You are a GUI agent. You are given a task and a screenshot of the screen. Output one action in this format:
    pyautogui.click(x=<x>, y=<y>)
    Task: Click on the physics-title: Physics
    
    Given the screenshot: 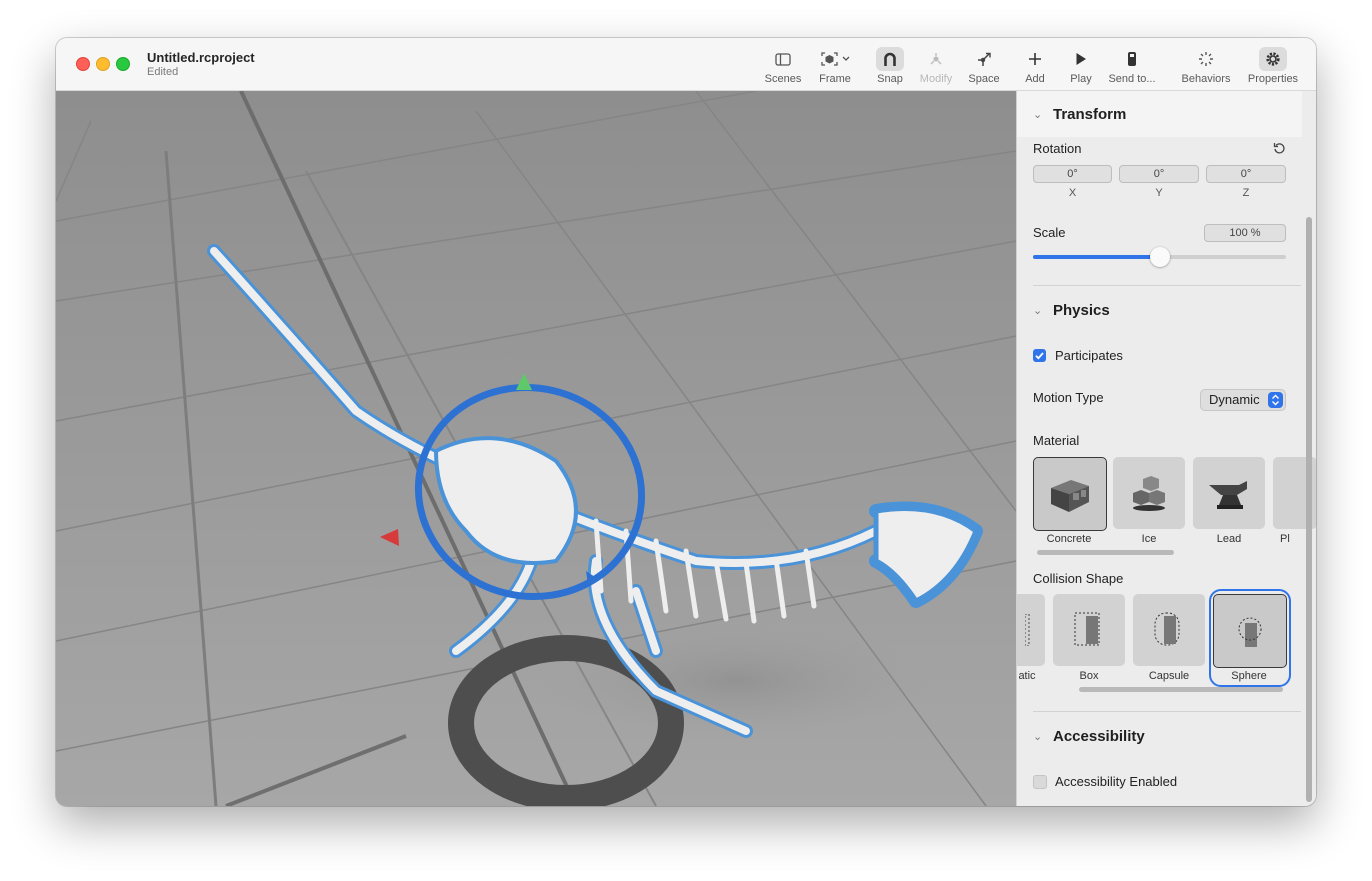 What is the action you would take?
    pyautogui.click(x=1081, y=310)
    